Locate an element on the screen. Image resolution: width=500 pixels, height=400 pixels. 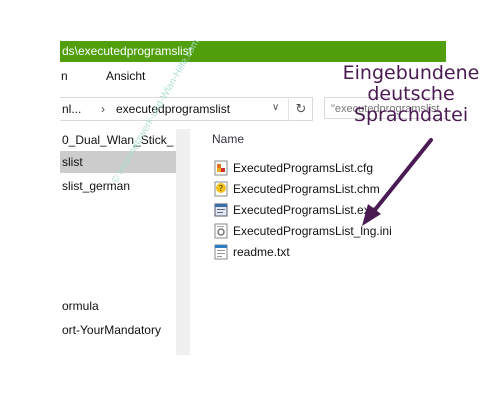
nav-item-label: 0_Dual_Wlan_Stick_ is located at coordinates (118, 140).